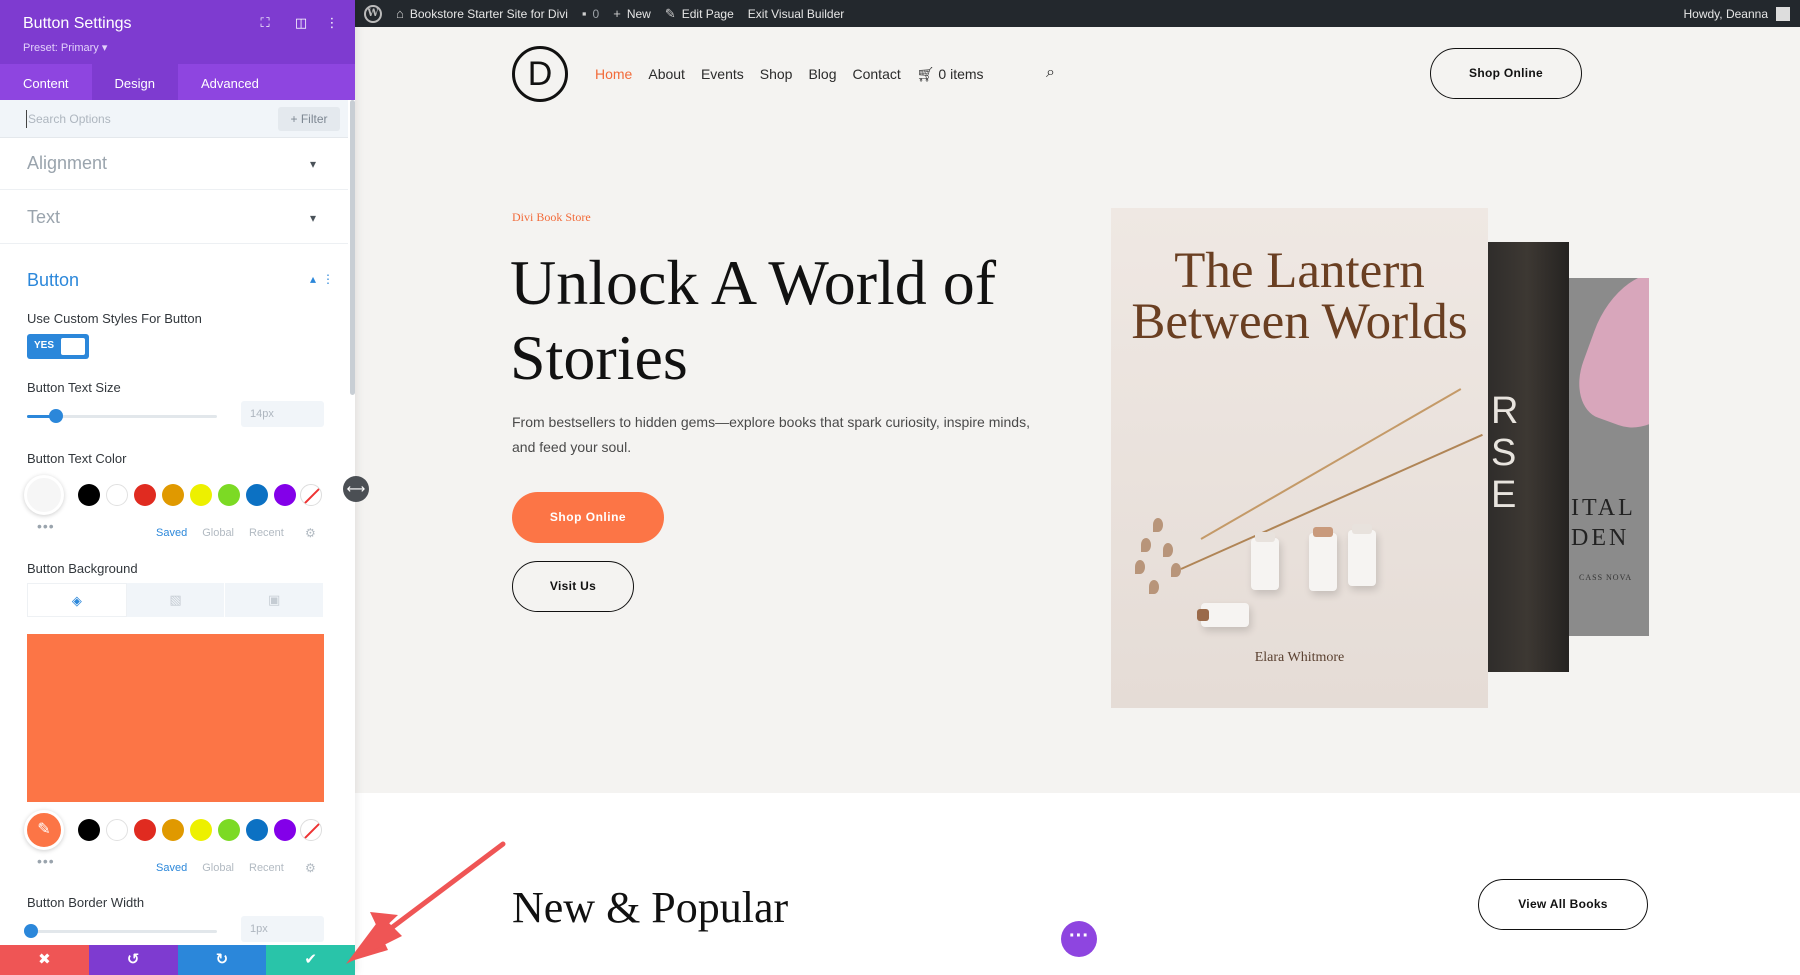 Image resolution: width=1800 pixels, height=975 pixels. I want to click on border-width-slider, so click(120, 931).